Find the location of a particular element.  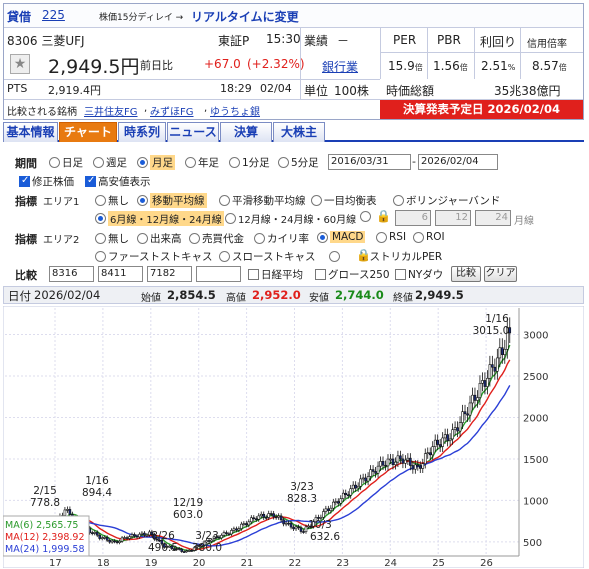

compare-stock-link: みずほFG is located at coordinates (172, 110).